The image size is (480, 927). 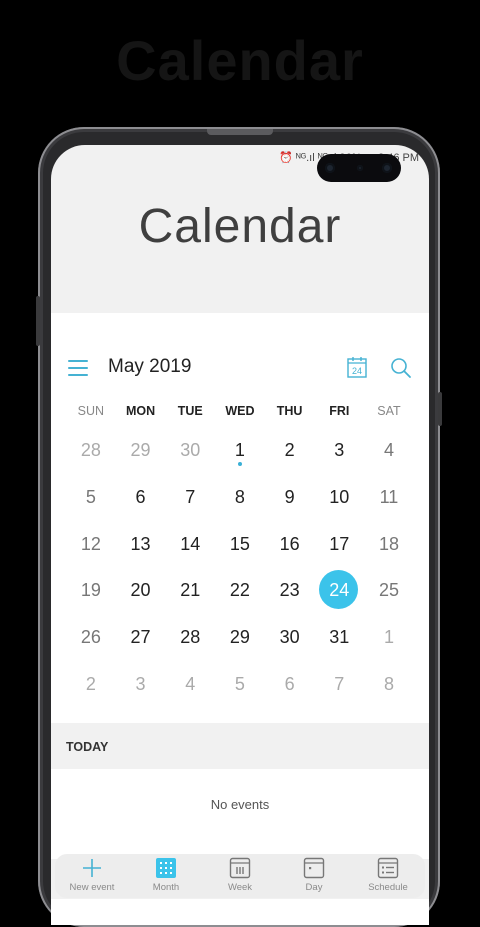 I want to click on date-cell: 20, so click(x=141, y=590).